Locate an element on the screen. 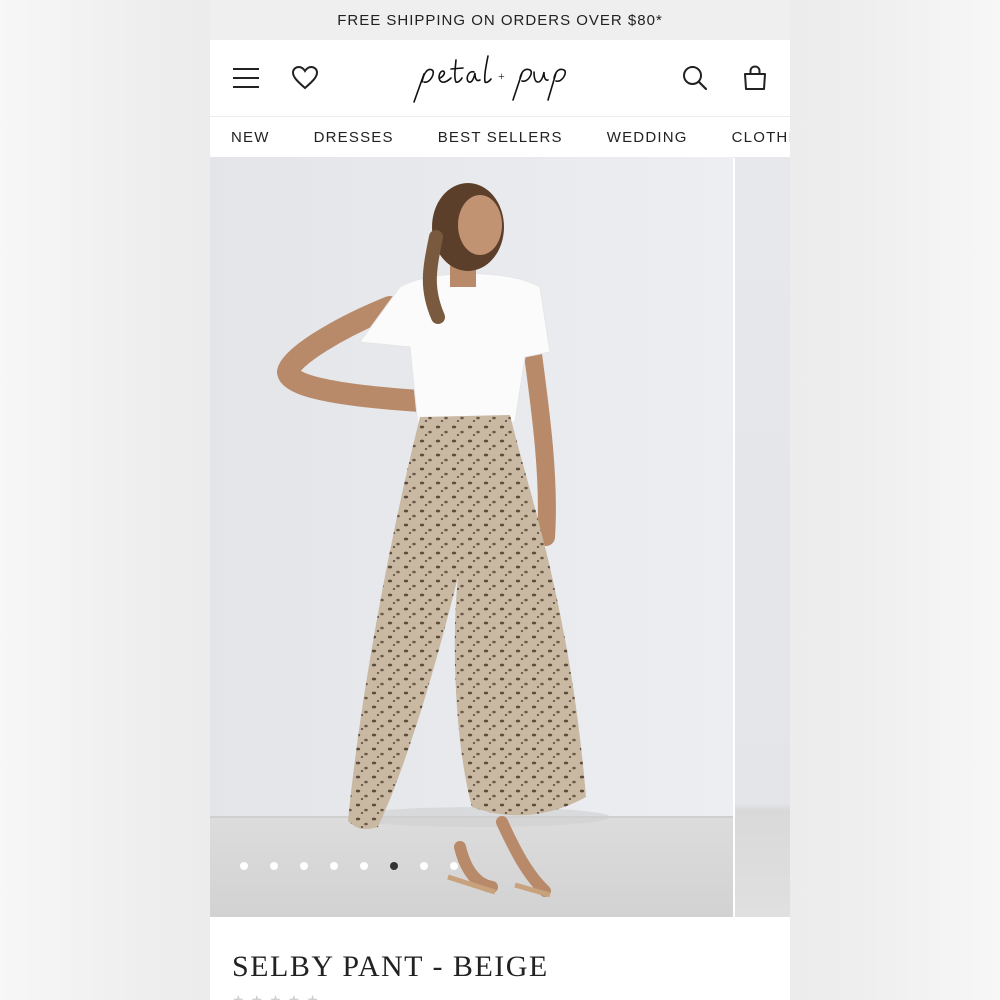 This screenshot has width=1000, height=1000. nav-item-wedding: WEDDING is located at coordinates (647, 137).